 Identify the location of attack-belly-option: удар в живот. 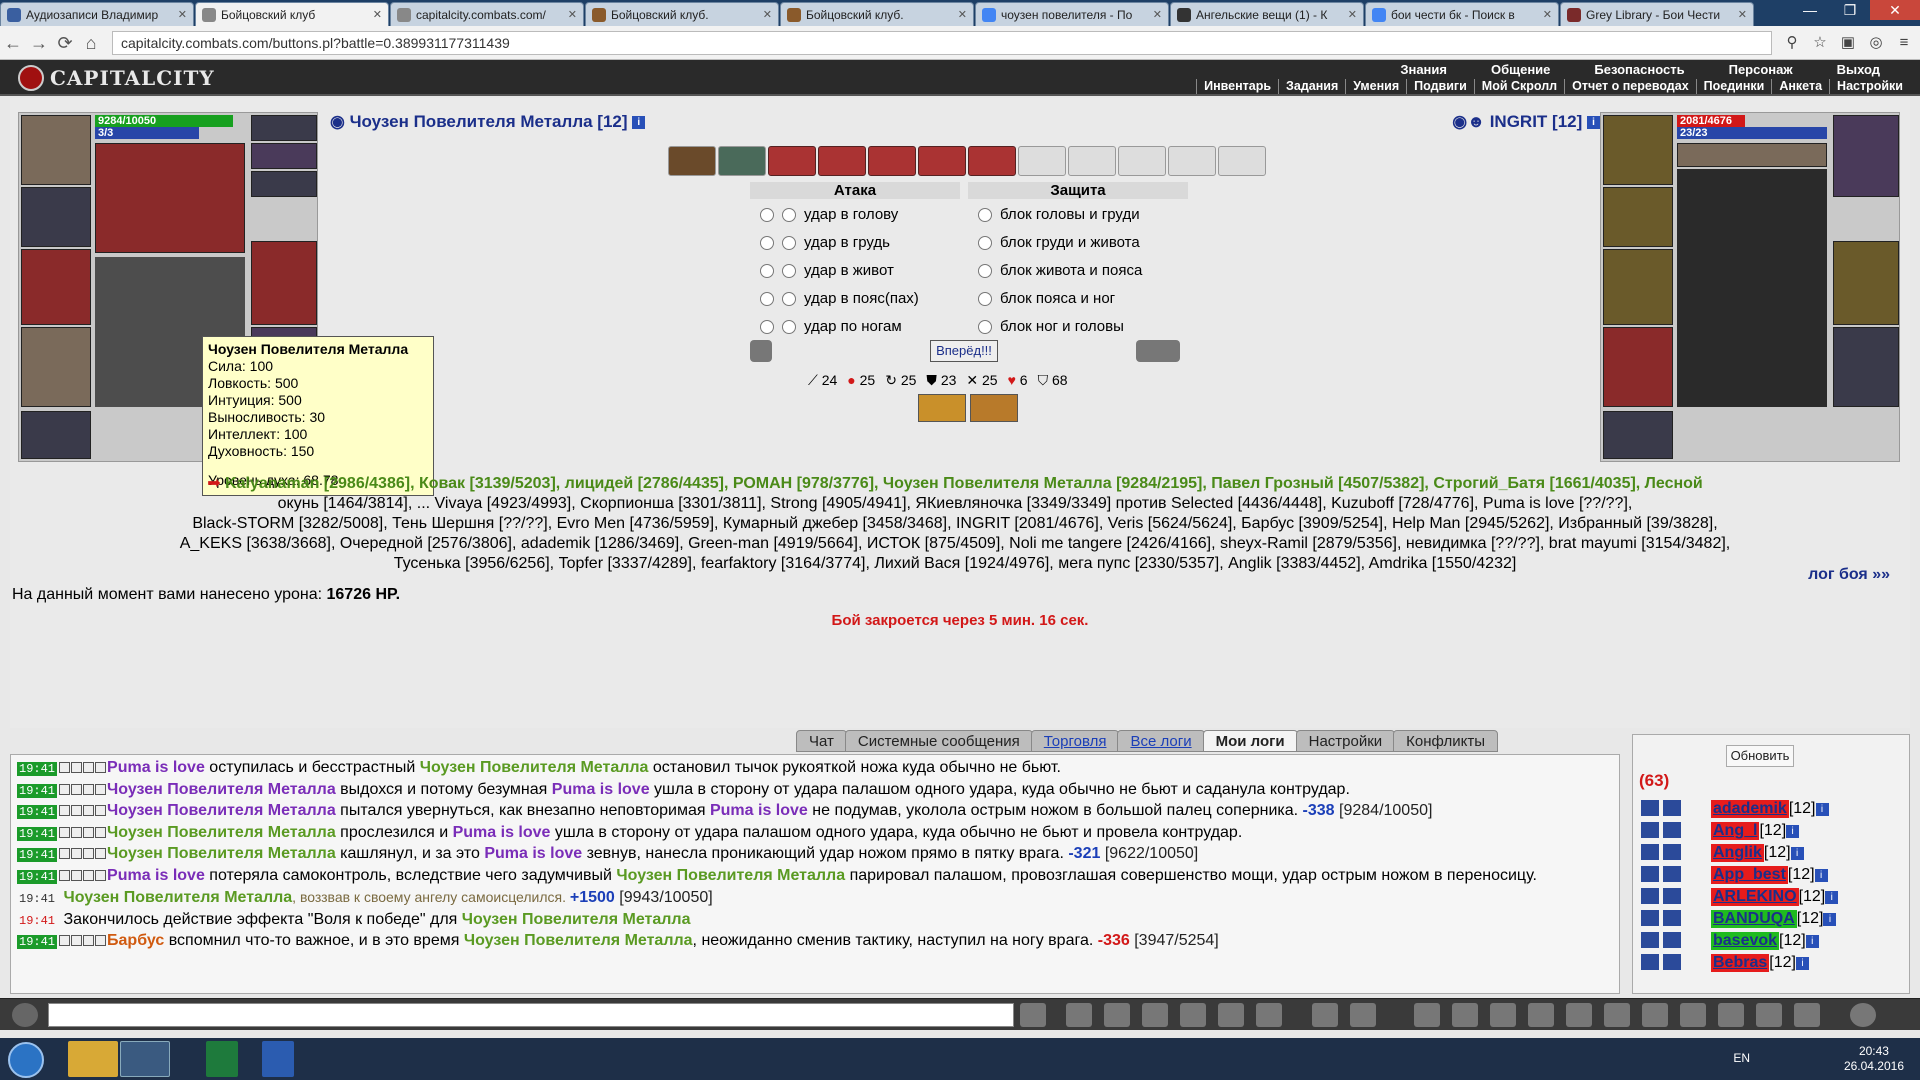
(827, 270).